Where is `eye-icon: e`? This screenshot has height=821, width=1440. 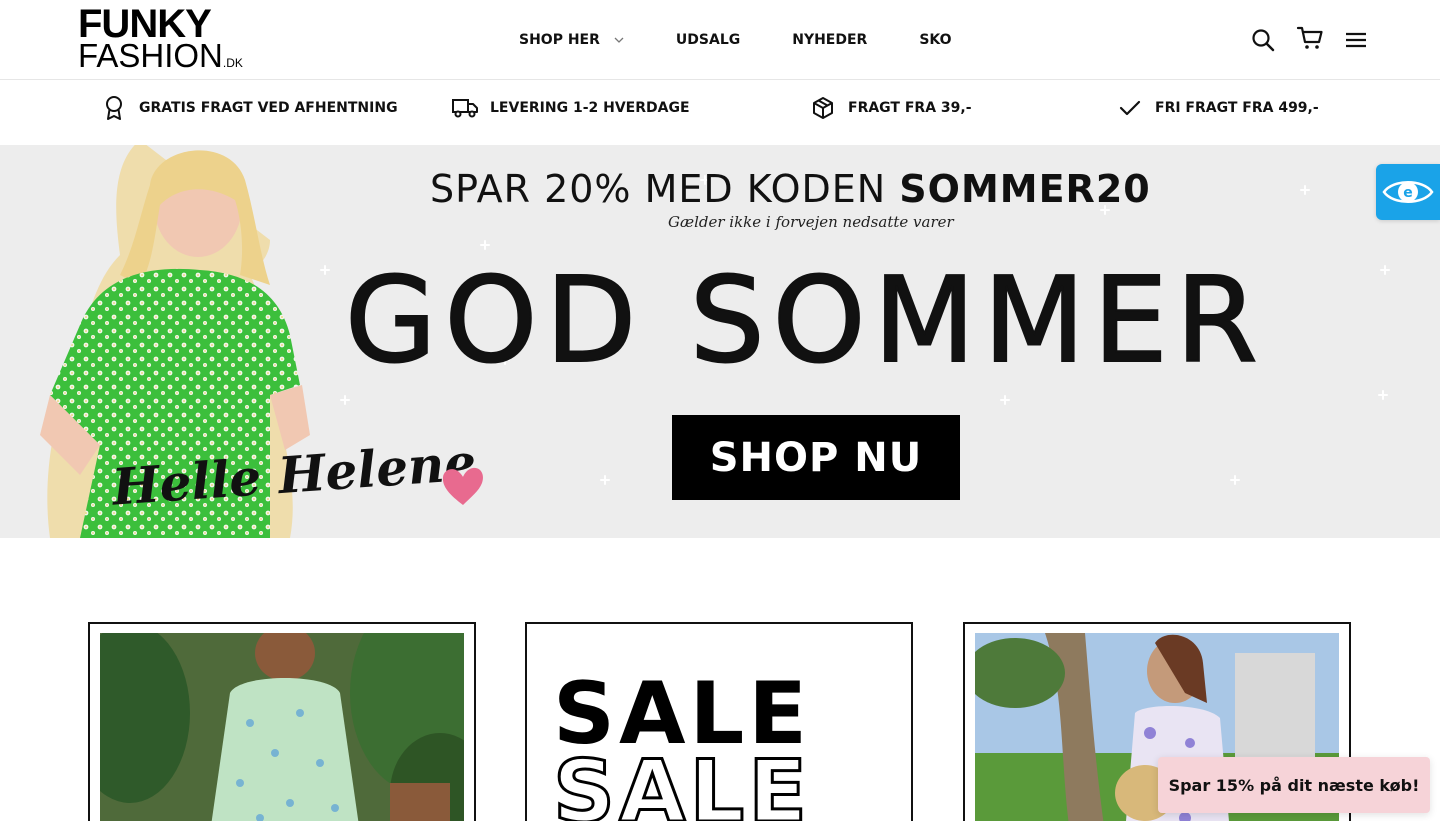 eye-icon: e is located at coordinates (1408, 192).